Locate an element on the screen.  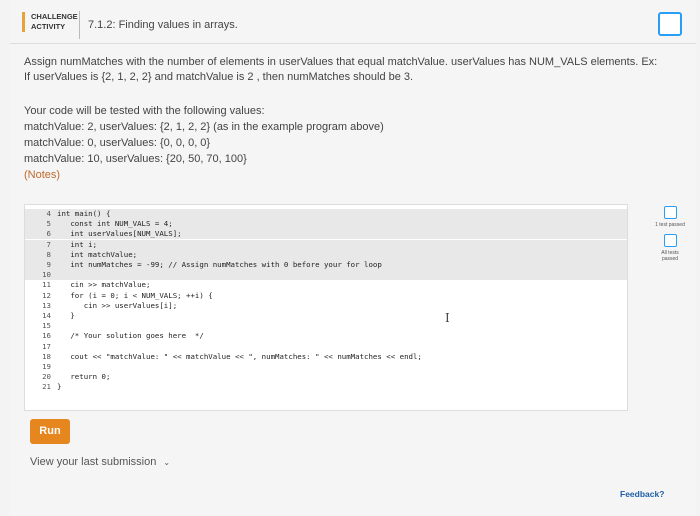
badge-line2: ACTIVITY is located at coordinates (48, 26).